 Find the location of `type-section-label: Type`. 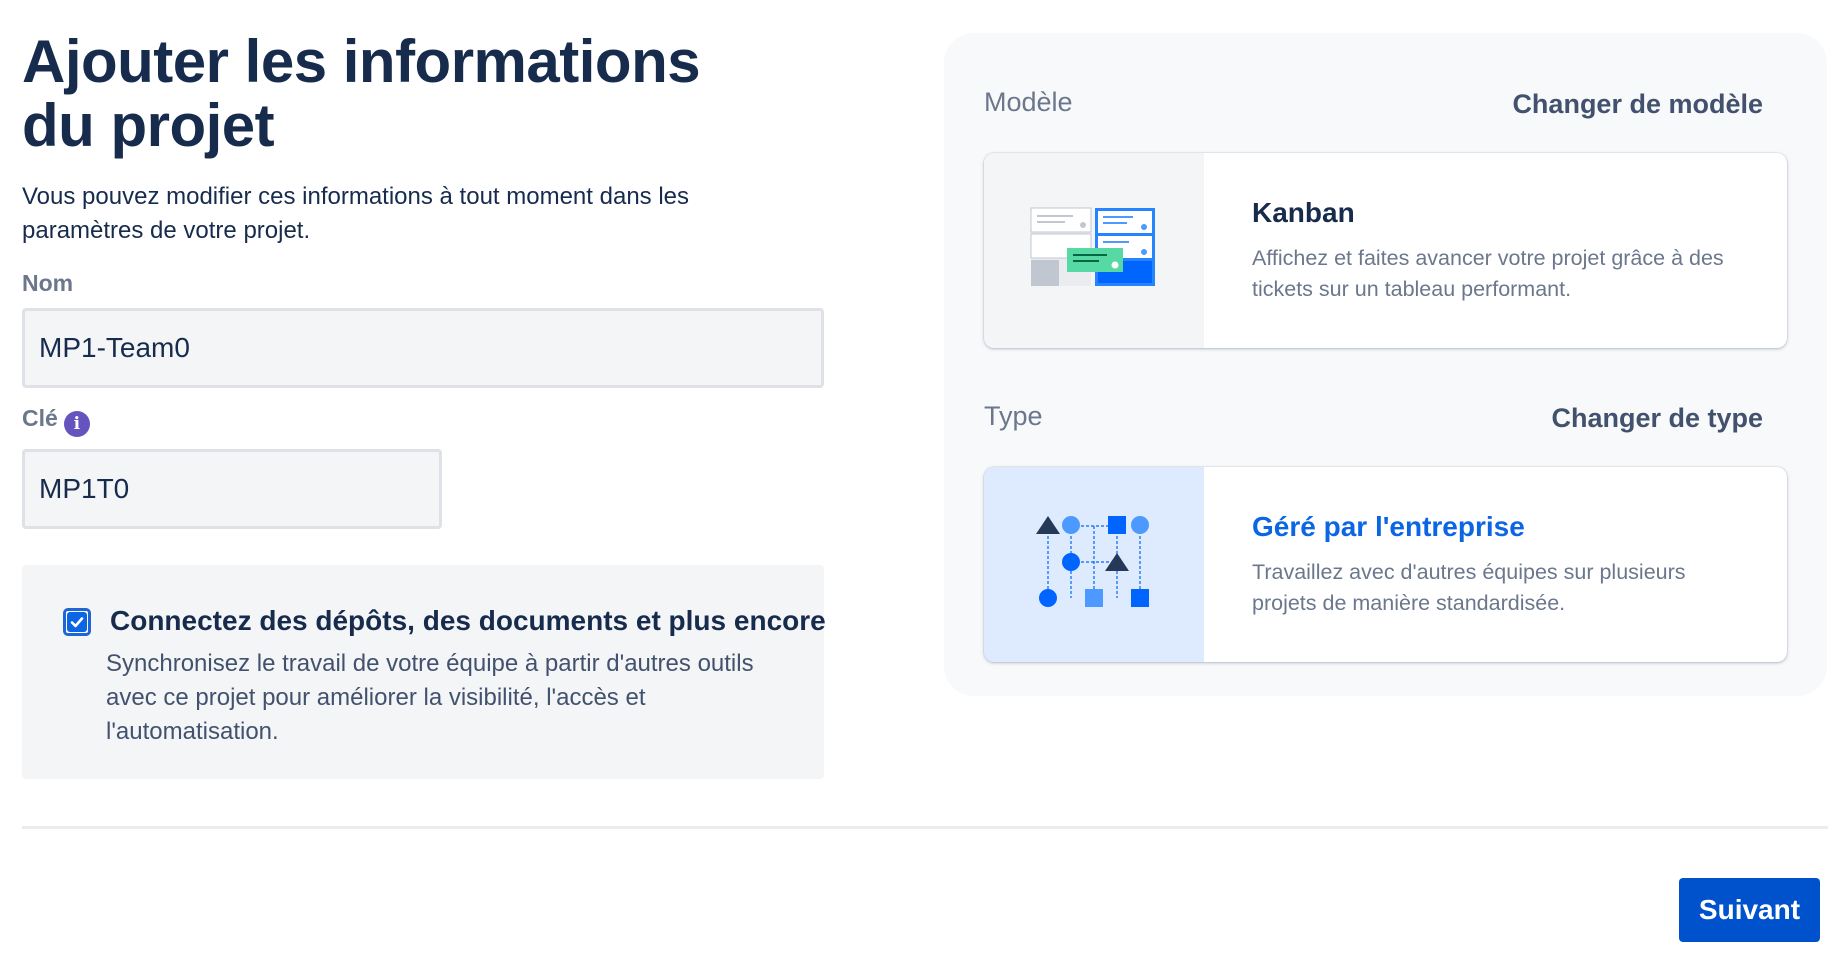

type-section-label: Type is located at coordinates (1013, 416).